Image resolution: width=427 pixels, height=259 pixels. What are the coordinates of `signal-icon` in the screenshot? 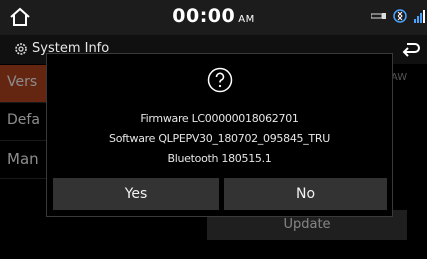 It's located at (419, 16).